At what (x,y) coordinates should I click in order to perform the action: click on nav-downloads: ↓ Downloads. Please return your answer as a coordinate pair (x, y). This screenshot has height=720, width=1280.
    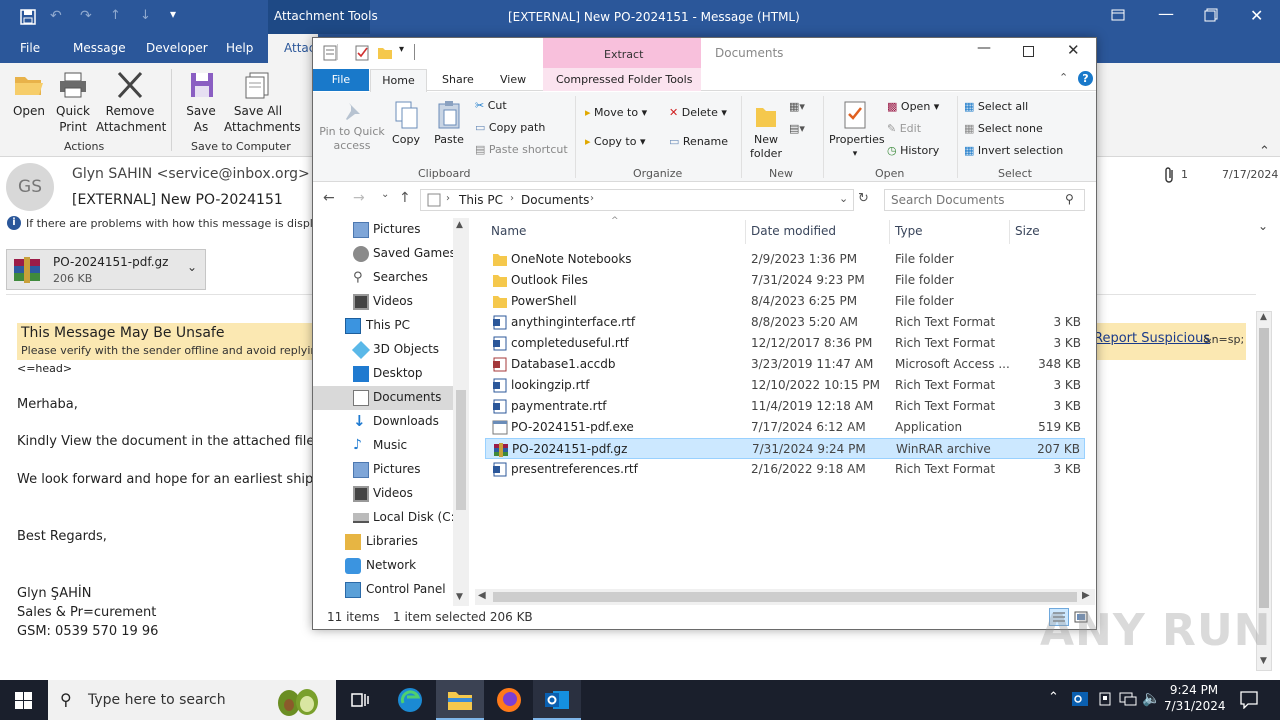
    Looking at the image, I should click on (383, 422).